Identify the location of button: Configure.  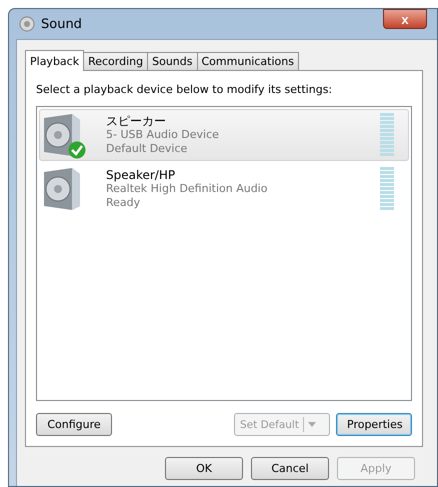
(74, 424).